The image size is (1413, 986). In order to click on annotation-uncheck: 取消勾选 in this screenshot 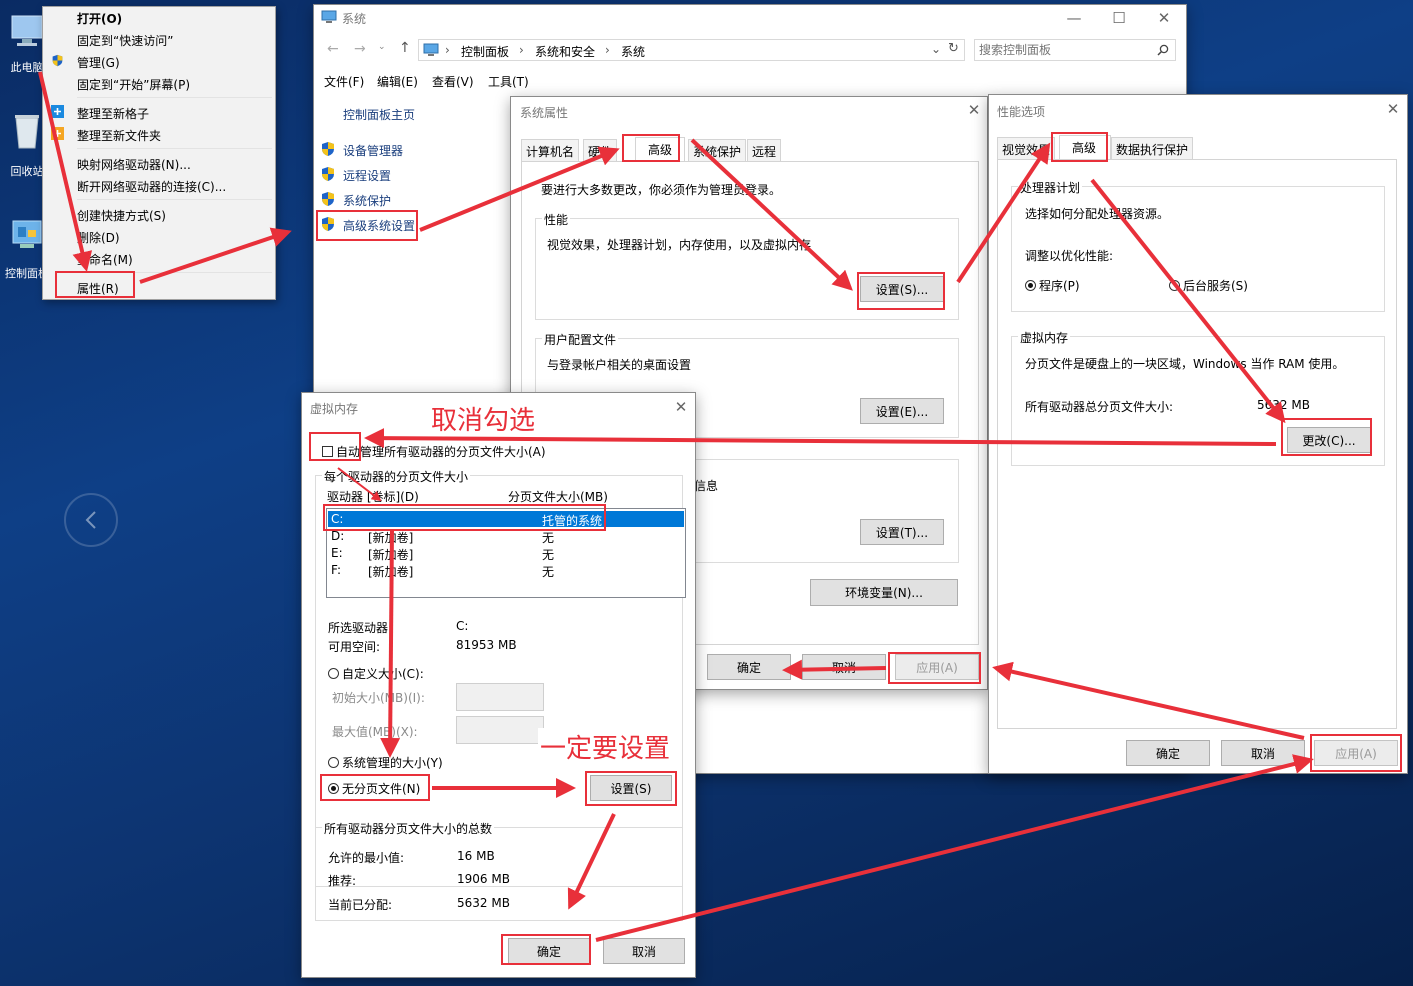, I will do `click(483, 421)`.